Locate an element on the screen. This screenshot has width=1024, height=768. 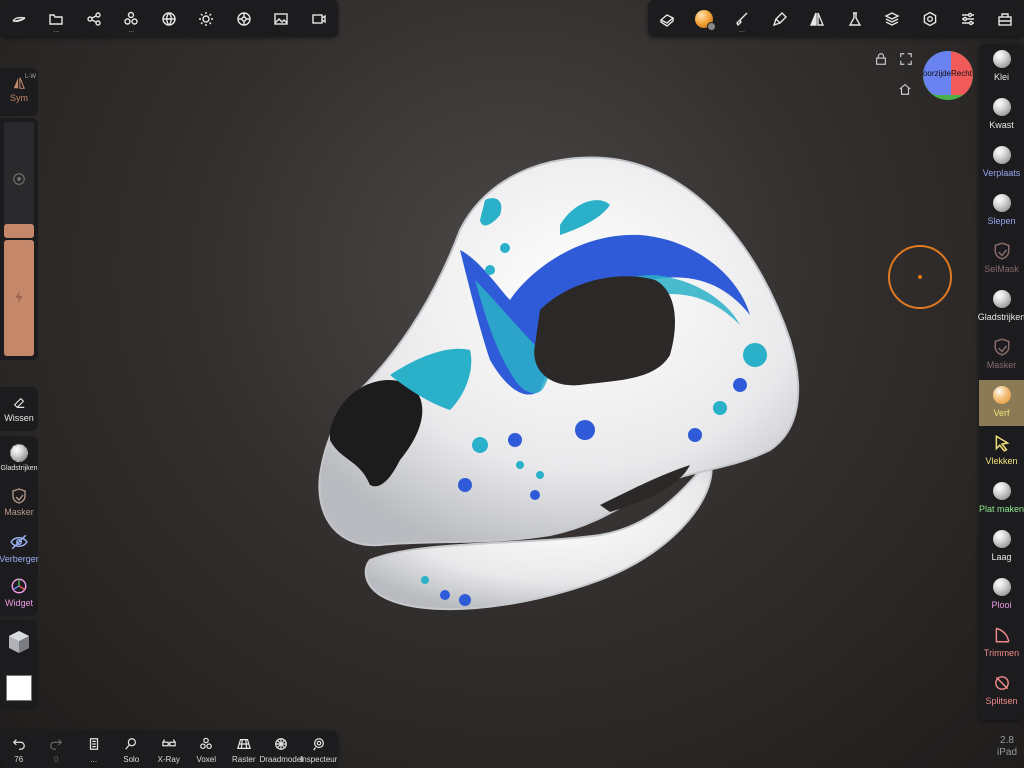
laag-sphere-icon is located at coordinates (1001, 539).